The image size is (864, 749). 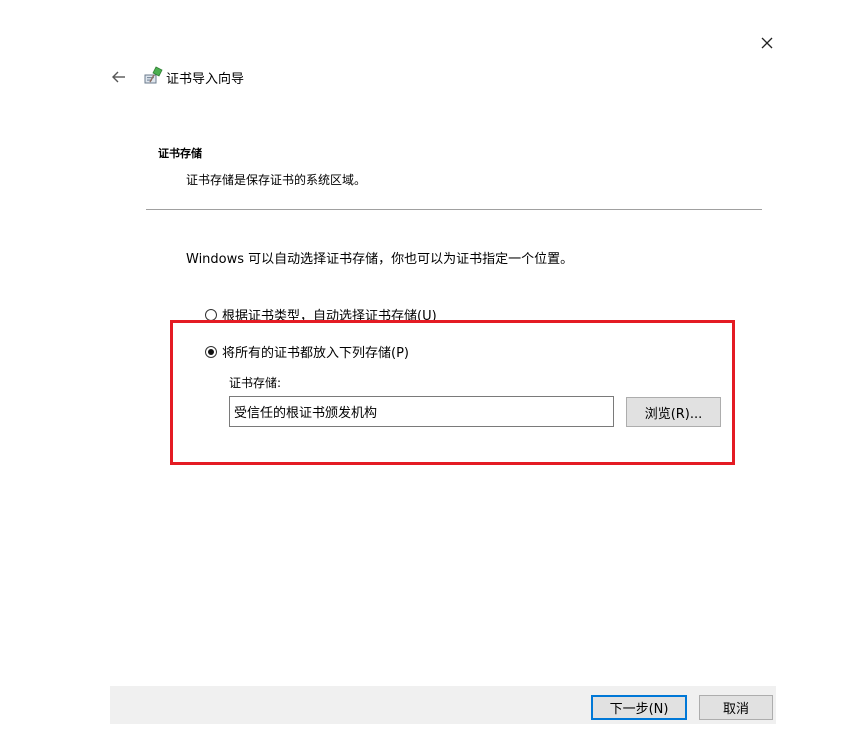 What do you see at coordinates (153, 75) in the screenshot?
I see `certificate-wizard-icon` at bounding box center [153, 75].